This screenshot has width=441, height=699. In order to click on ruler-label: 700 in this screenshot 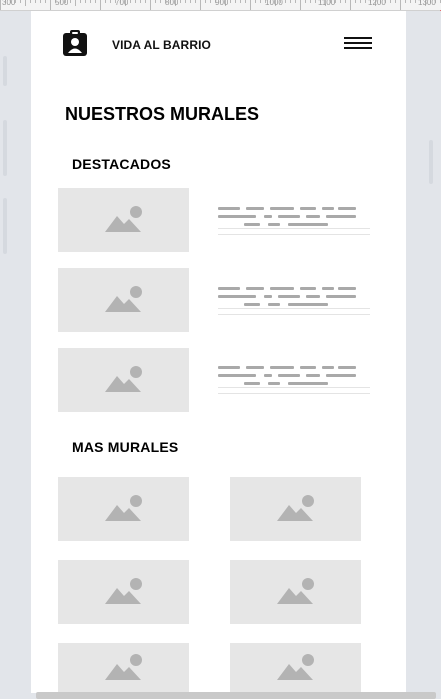, I will do `click(122, 3)`.